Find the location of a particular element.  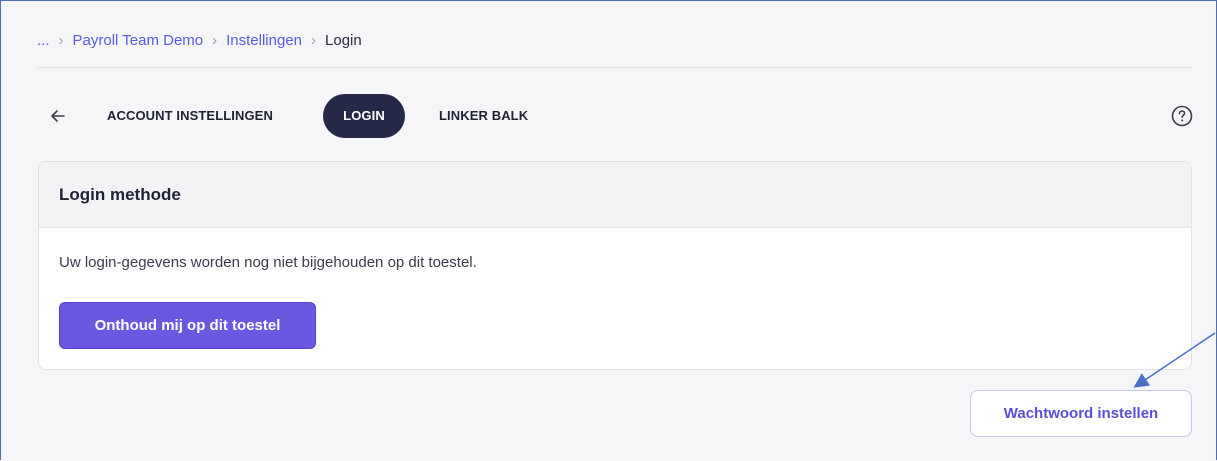

tab-linker-balk: LINKER BALK is located at coordinates (483, 116).